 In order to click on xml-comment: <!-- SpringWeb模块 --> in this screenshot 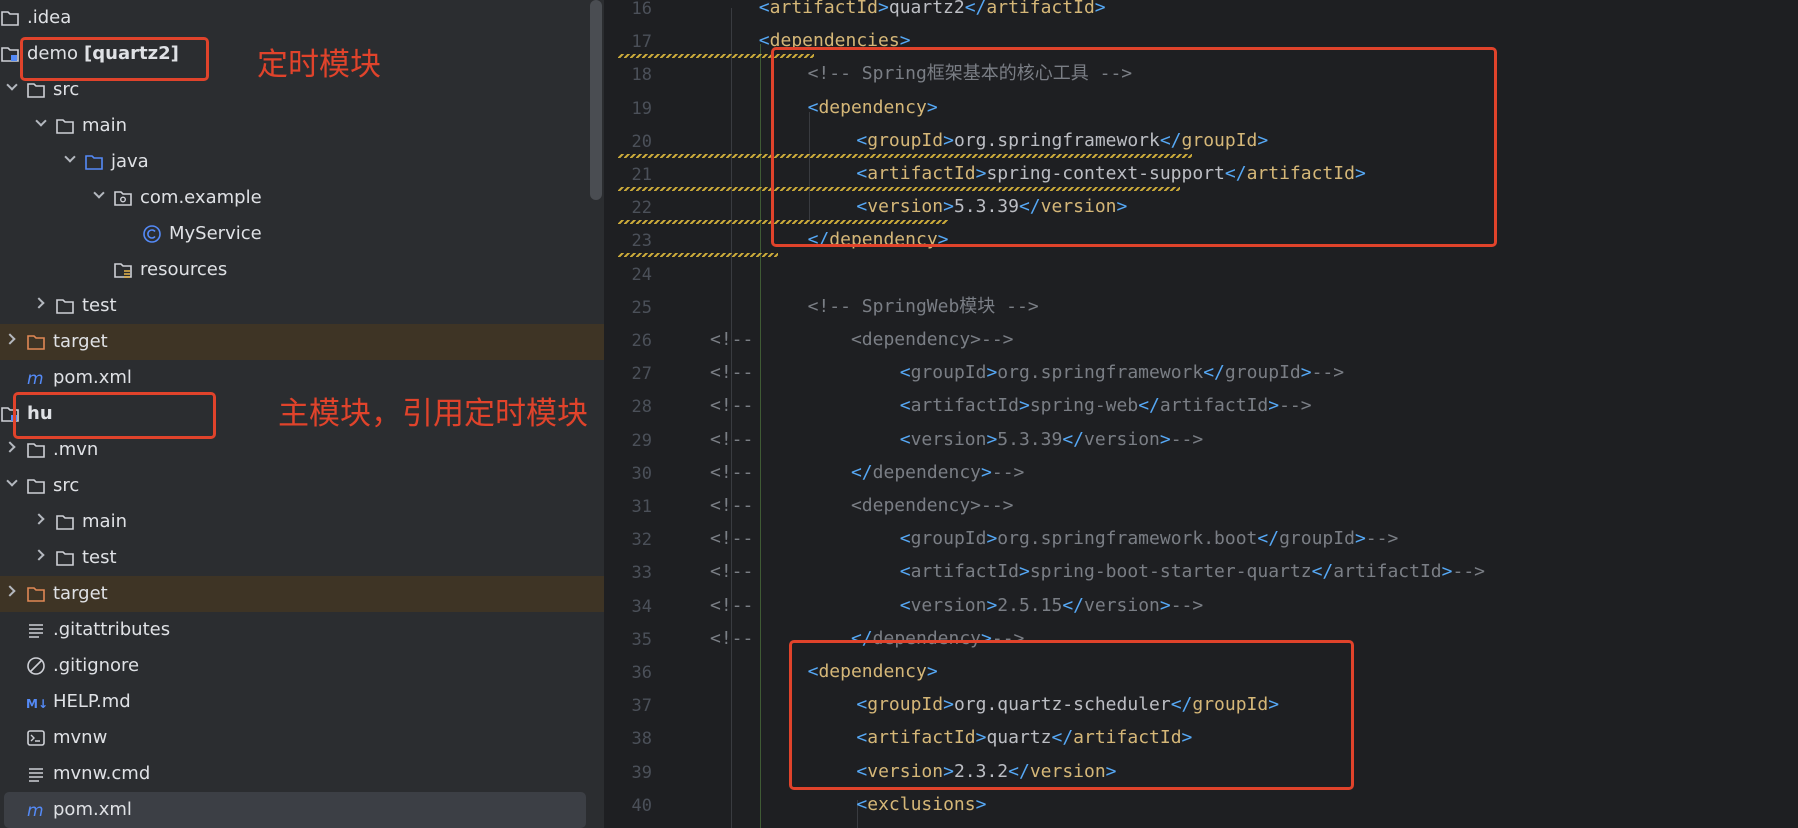, I will do `click(923, 306)`.